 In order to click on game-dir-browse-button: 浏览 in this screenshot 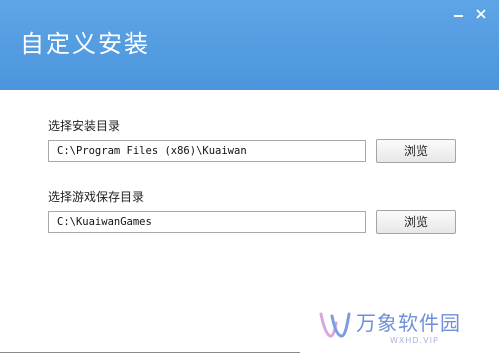, I will do `click(416, 222)`.